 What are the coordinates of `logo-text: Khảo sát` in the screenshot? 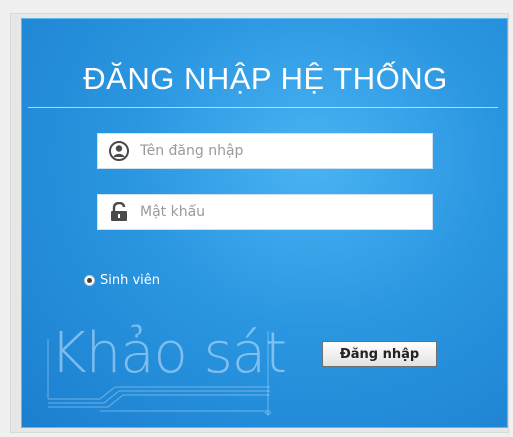 It's located at (168, 353).